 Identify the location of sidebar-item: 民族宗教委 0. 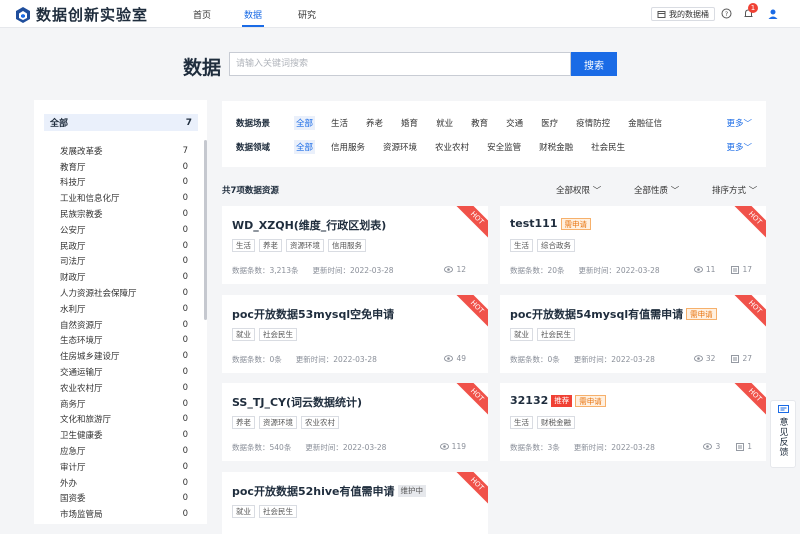
(124, 214).